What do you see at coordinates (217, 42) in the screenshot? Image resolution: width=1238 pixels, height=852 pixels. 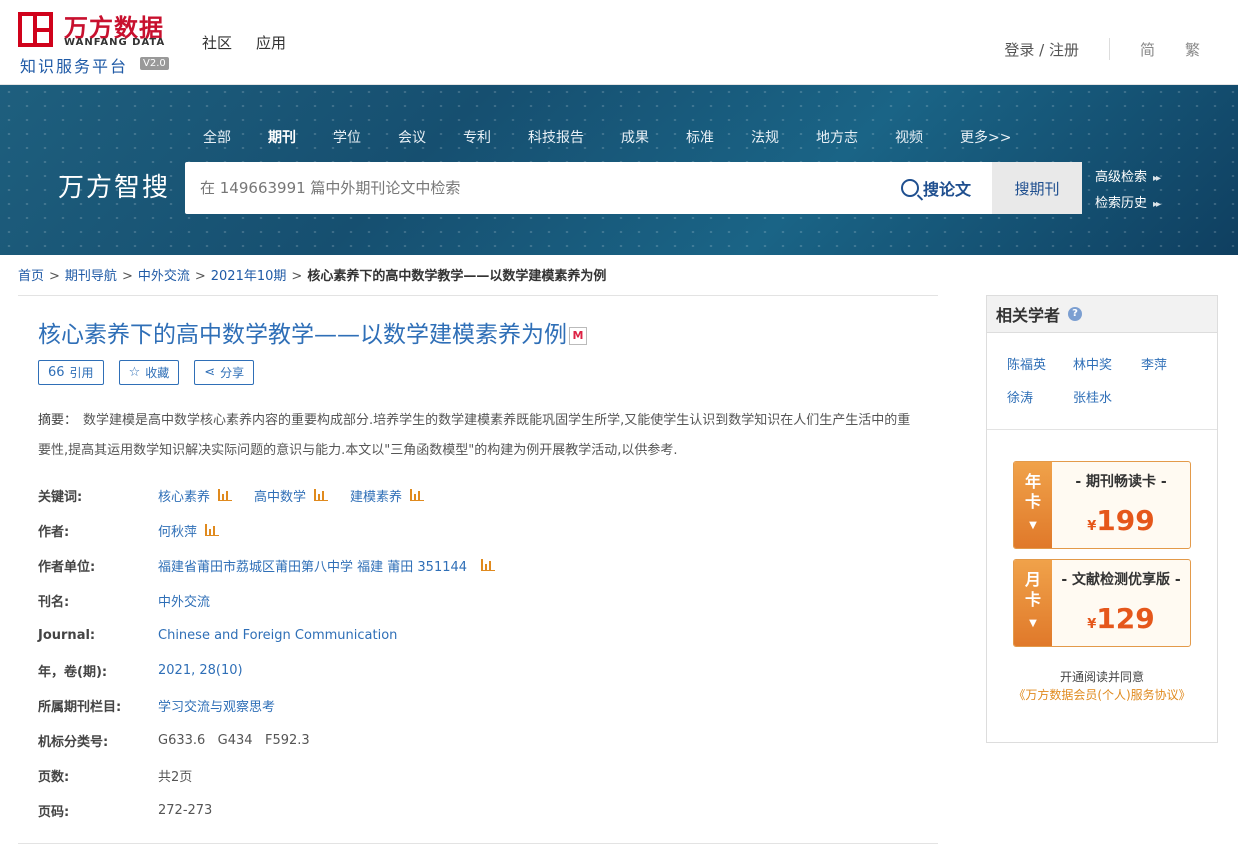 I see `nav-community: 社区` at bounding box center [217, 42].